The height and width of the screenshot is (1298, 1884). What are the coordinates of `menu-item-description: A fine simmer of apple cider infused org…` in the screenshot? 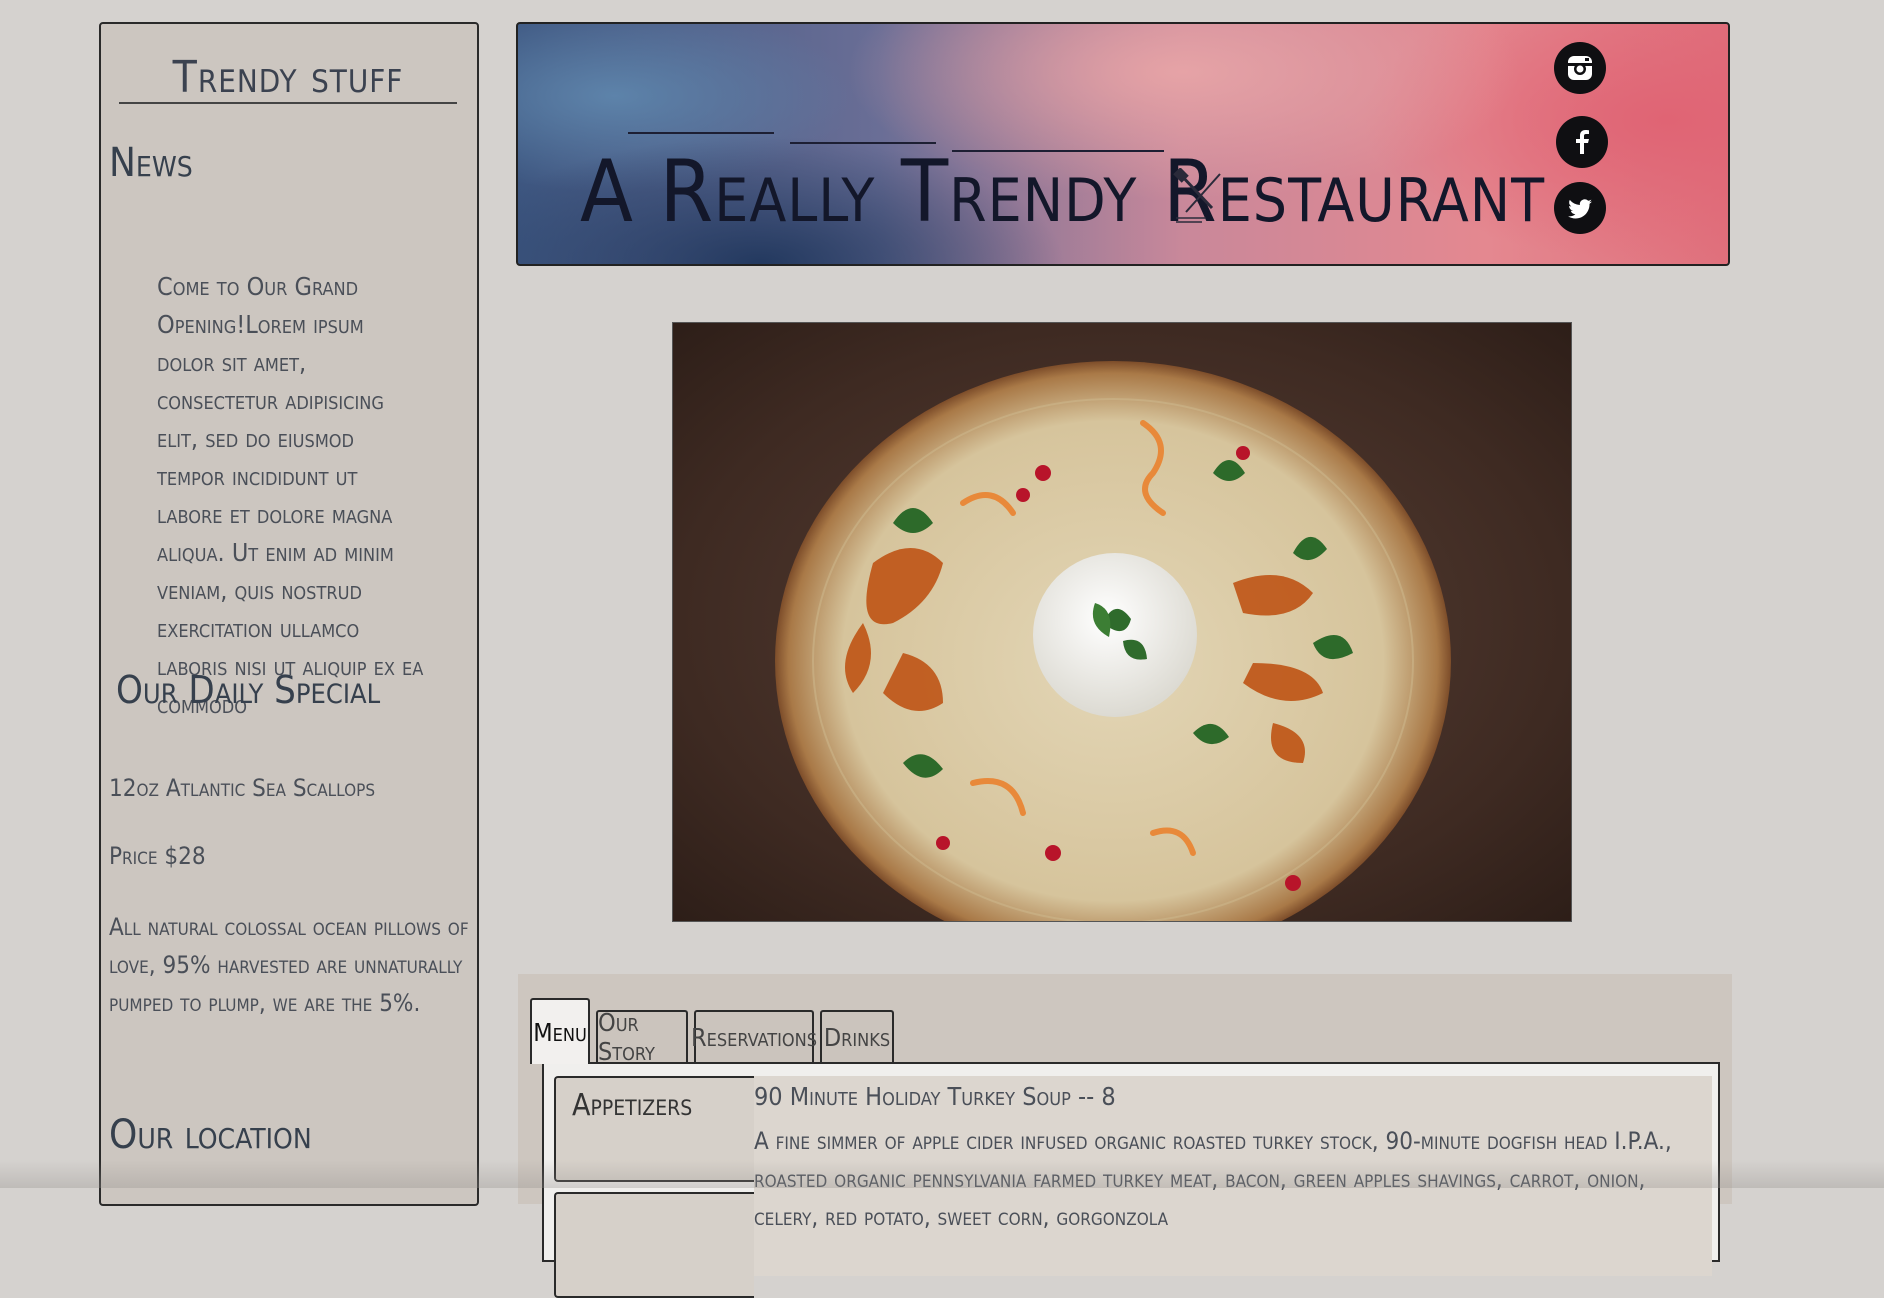 It's located at (1213, 1179).